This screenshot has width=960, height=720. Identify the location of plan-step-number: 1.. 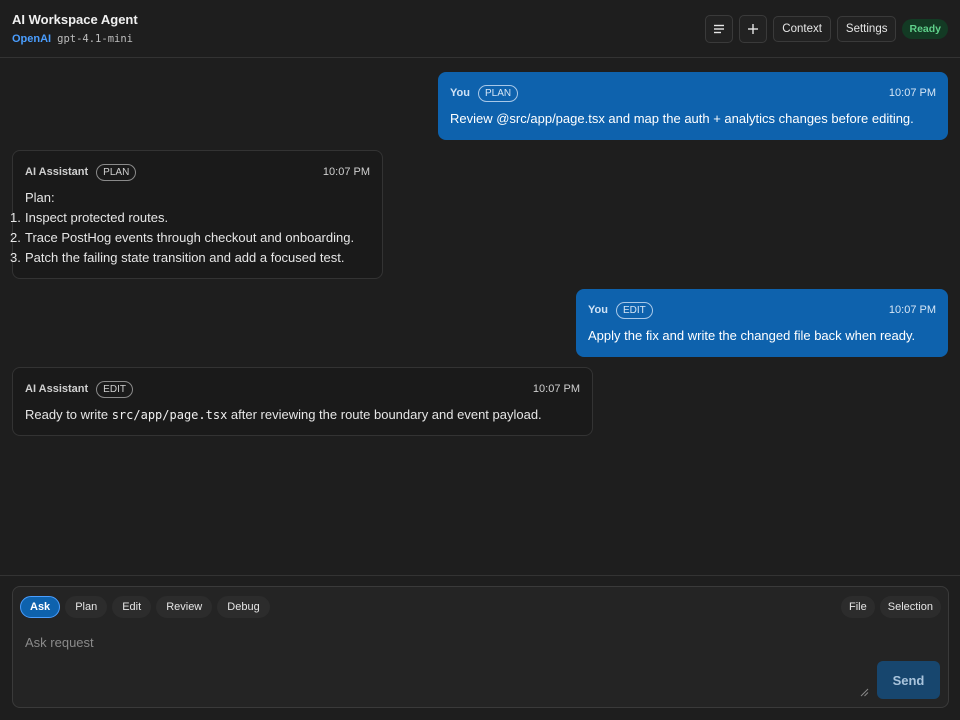
(15, 217).